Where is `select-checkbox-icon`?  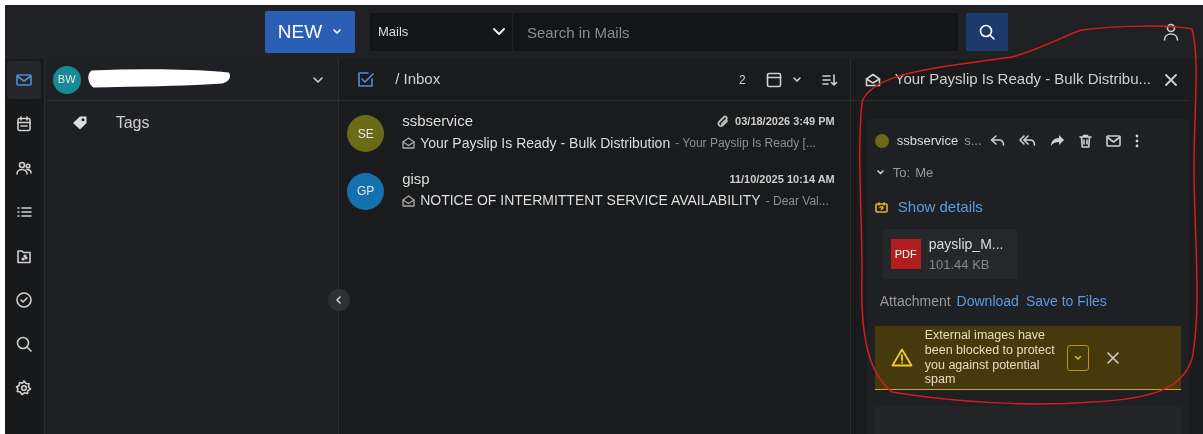 select-checkbox-icon is located at coordinates (366, 79).